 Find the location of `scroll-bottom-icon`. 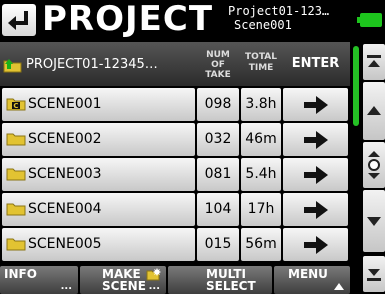

scroll-bottom-icon is located at coordinates (374, 275).